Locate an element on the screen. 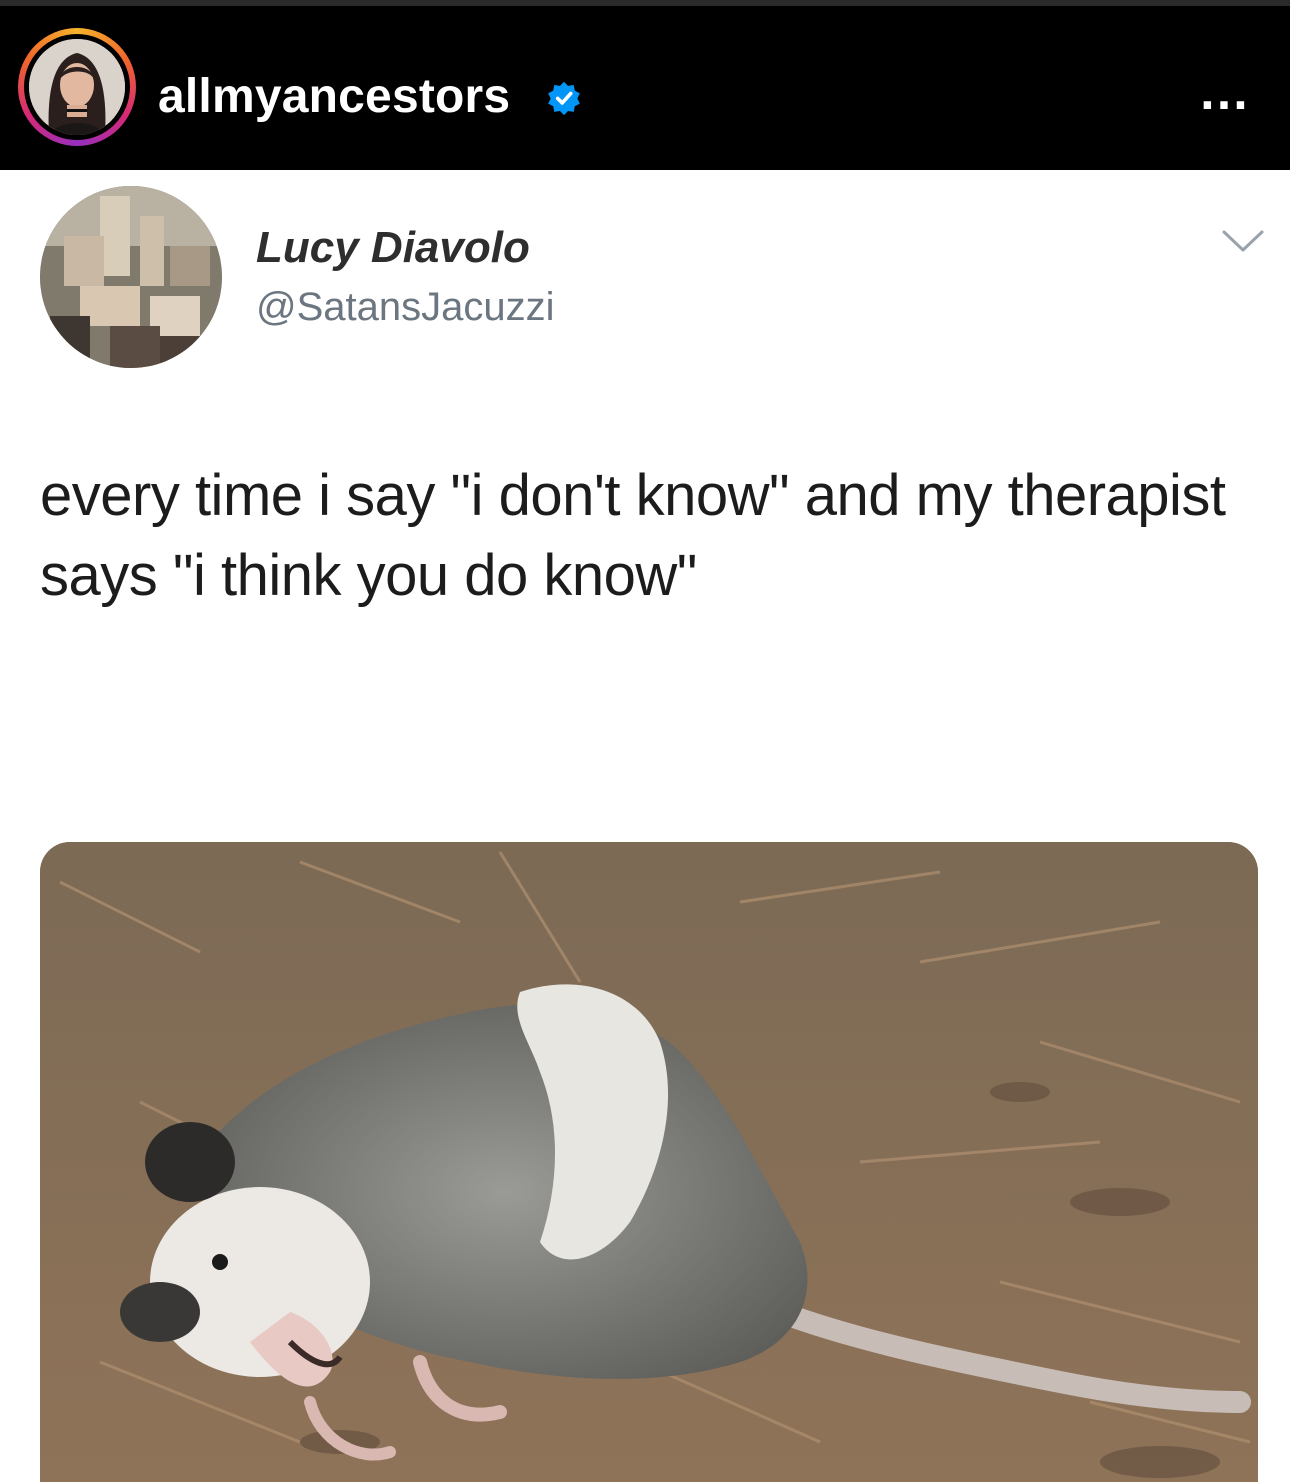  chevron-down-icon is located at coordinates (1243, 241).